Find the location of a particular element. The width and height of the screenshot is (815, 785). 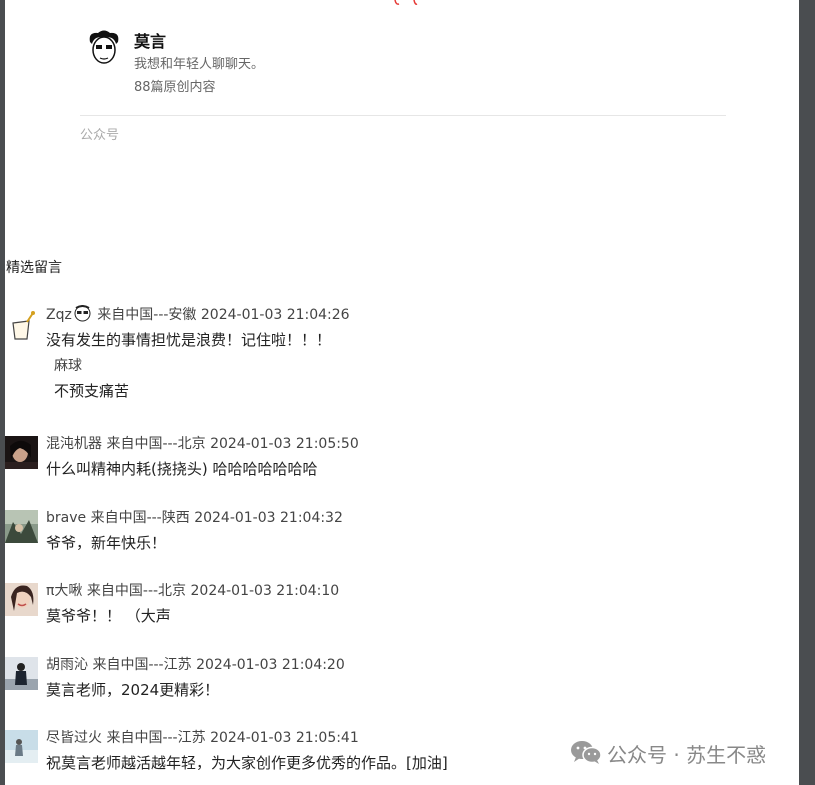

comment-time: 2024-01-03 21:04:10 is located at coordinates (265, 591).